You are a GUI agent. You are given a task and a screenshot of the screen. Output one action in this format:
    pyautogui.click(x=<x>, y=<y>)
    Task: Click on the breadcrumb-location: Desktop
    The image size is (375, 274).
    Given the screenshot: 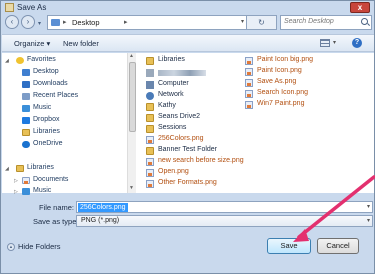 What is the action you would take?
    pyautogui.click(x=86, y=22)
    